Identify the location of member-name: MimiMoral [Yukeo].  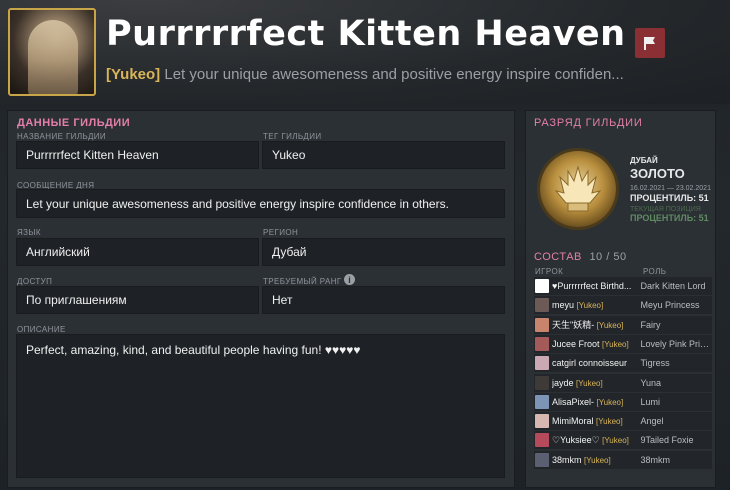
(587, 421).